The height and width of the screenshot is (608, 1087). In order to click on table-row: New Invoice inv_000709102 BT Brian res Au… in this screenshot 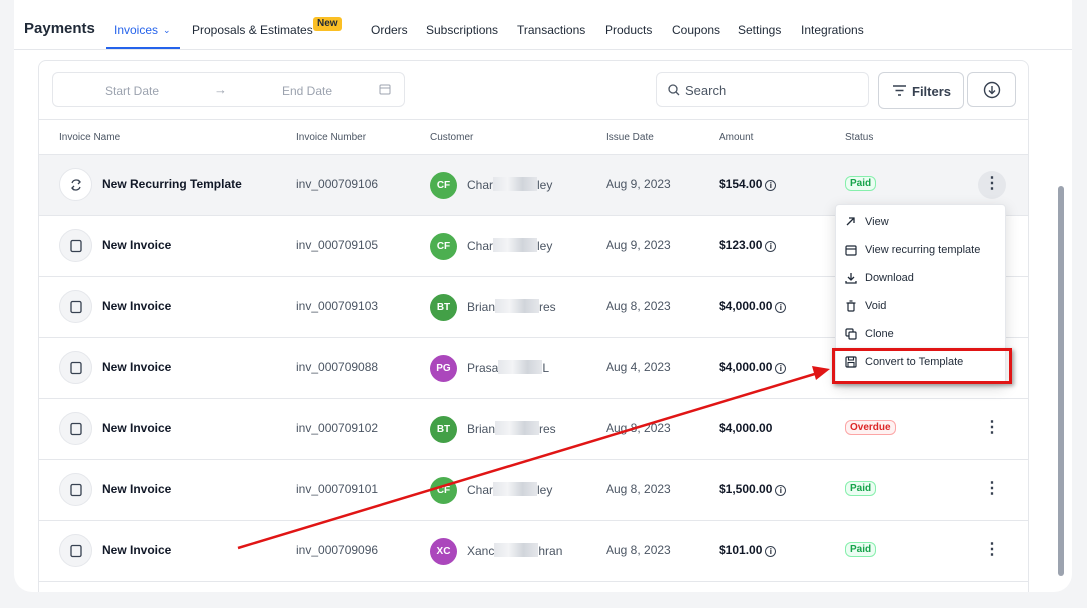, I will do `click(533, 429)`.